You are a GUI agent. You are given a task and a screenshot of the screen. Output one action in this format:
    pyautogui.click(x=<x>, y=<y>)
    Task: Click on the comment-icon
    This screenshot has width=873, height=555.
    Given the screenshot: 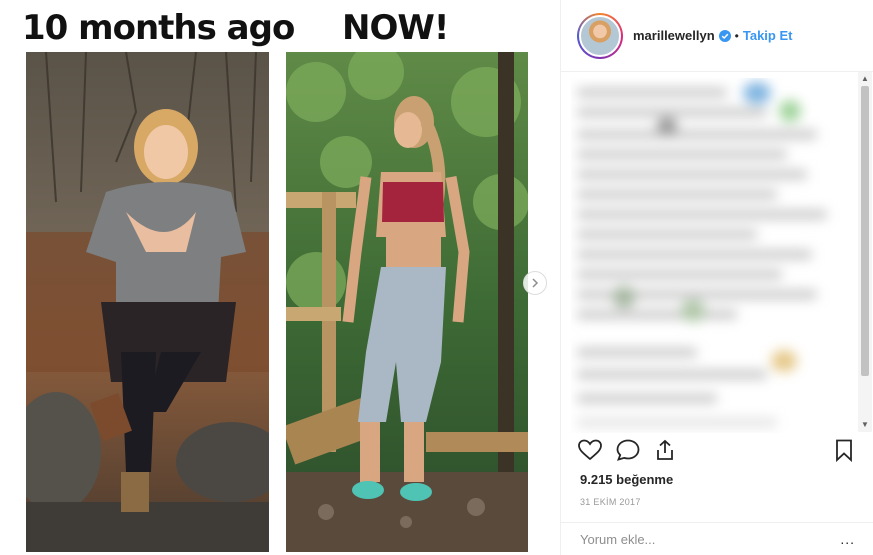 What is the action you would take?
    pyautogui.click(x=628, y=450)
    